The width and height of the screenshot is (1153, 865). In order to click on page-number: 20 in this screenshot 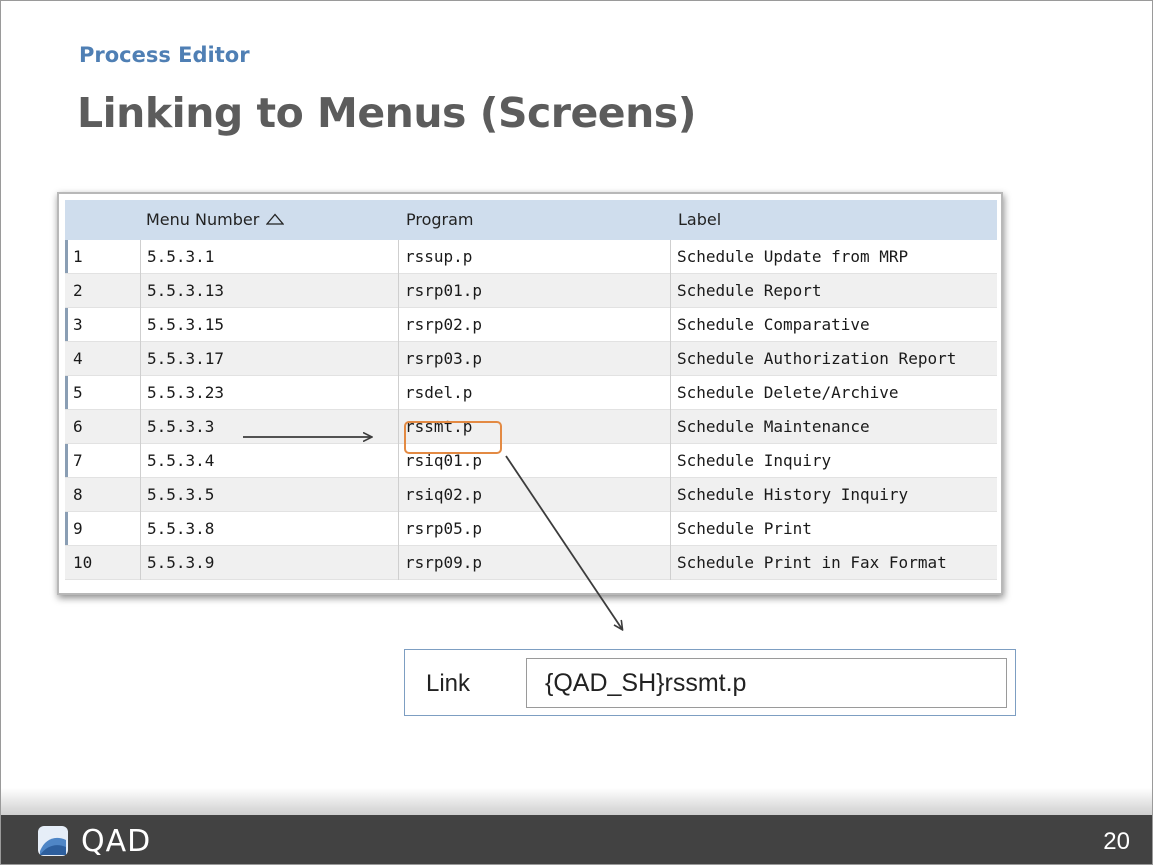, I will do `click(1116, 841)`.